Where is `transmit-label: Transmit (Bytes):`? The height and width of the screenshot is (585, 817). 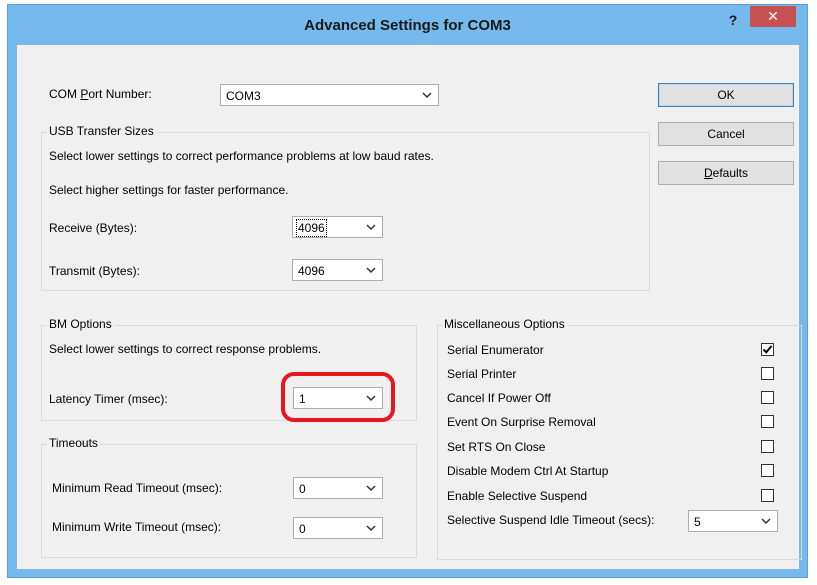
transmit-label: Transmit (Bytes): is located at coordinates (94, 271).